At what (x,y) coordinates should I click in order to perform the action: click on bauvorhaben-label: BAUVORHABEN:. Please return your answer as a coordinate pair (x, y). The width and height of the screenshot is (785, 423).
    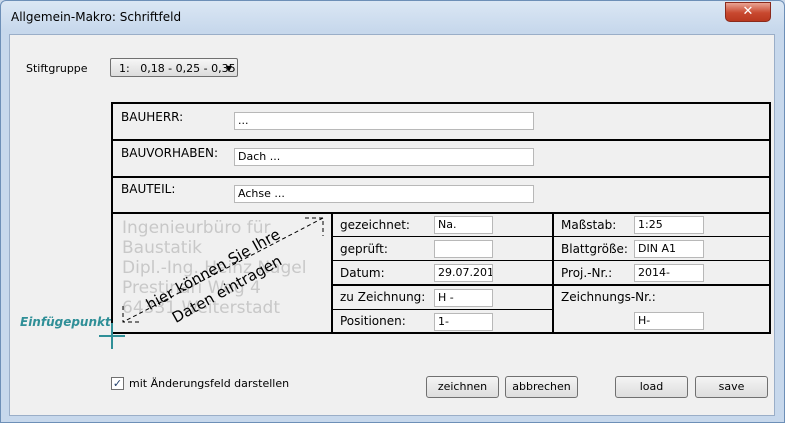
    Looking at the image, I should click on (170, 153).